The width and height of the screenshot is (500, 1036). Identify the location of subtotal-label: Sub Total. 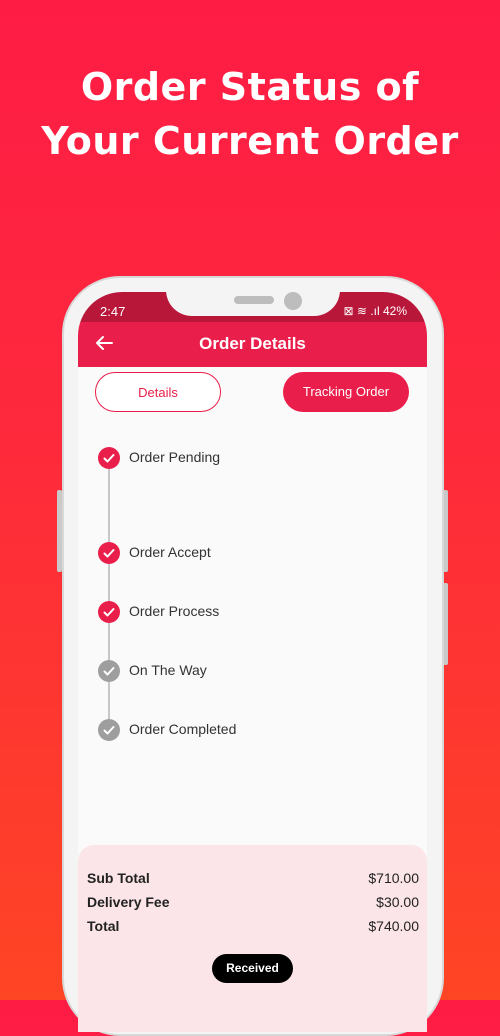
(118, 878).